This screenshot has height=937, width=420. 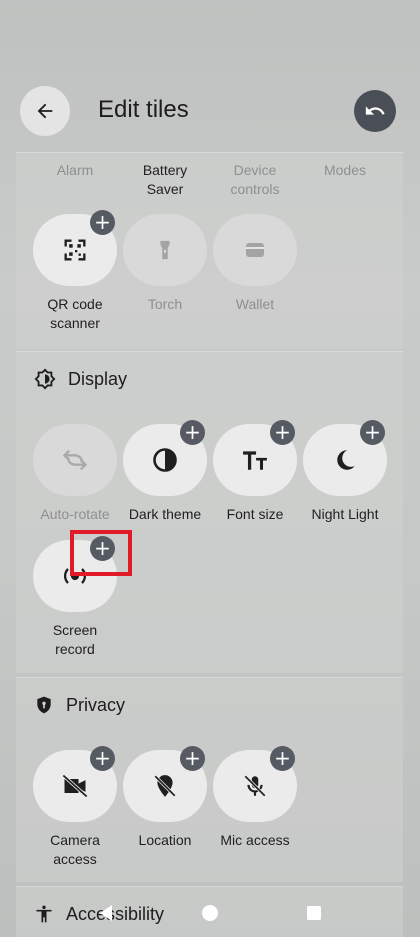 What do you see at coordinates (165, 460) in the screenshot?
I see `dark-theme-icon` at bounding box center [165, 460].